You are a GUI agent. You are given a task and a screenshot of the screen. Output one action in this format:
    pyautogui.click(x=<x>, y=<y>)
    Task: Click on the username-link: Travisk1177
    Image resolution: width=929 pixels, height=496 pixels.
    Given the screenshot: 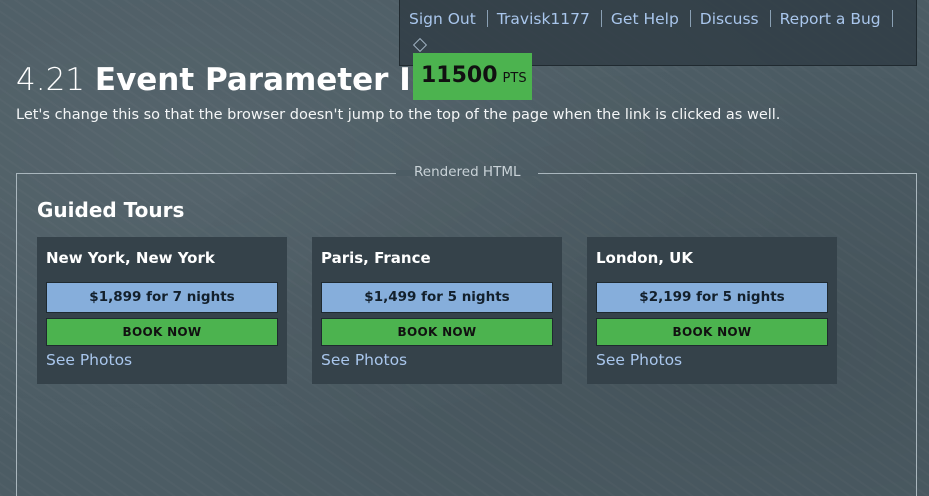 What is the action you would take?
    pyautogui.click(x=543, y=19)
    